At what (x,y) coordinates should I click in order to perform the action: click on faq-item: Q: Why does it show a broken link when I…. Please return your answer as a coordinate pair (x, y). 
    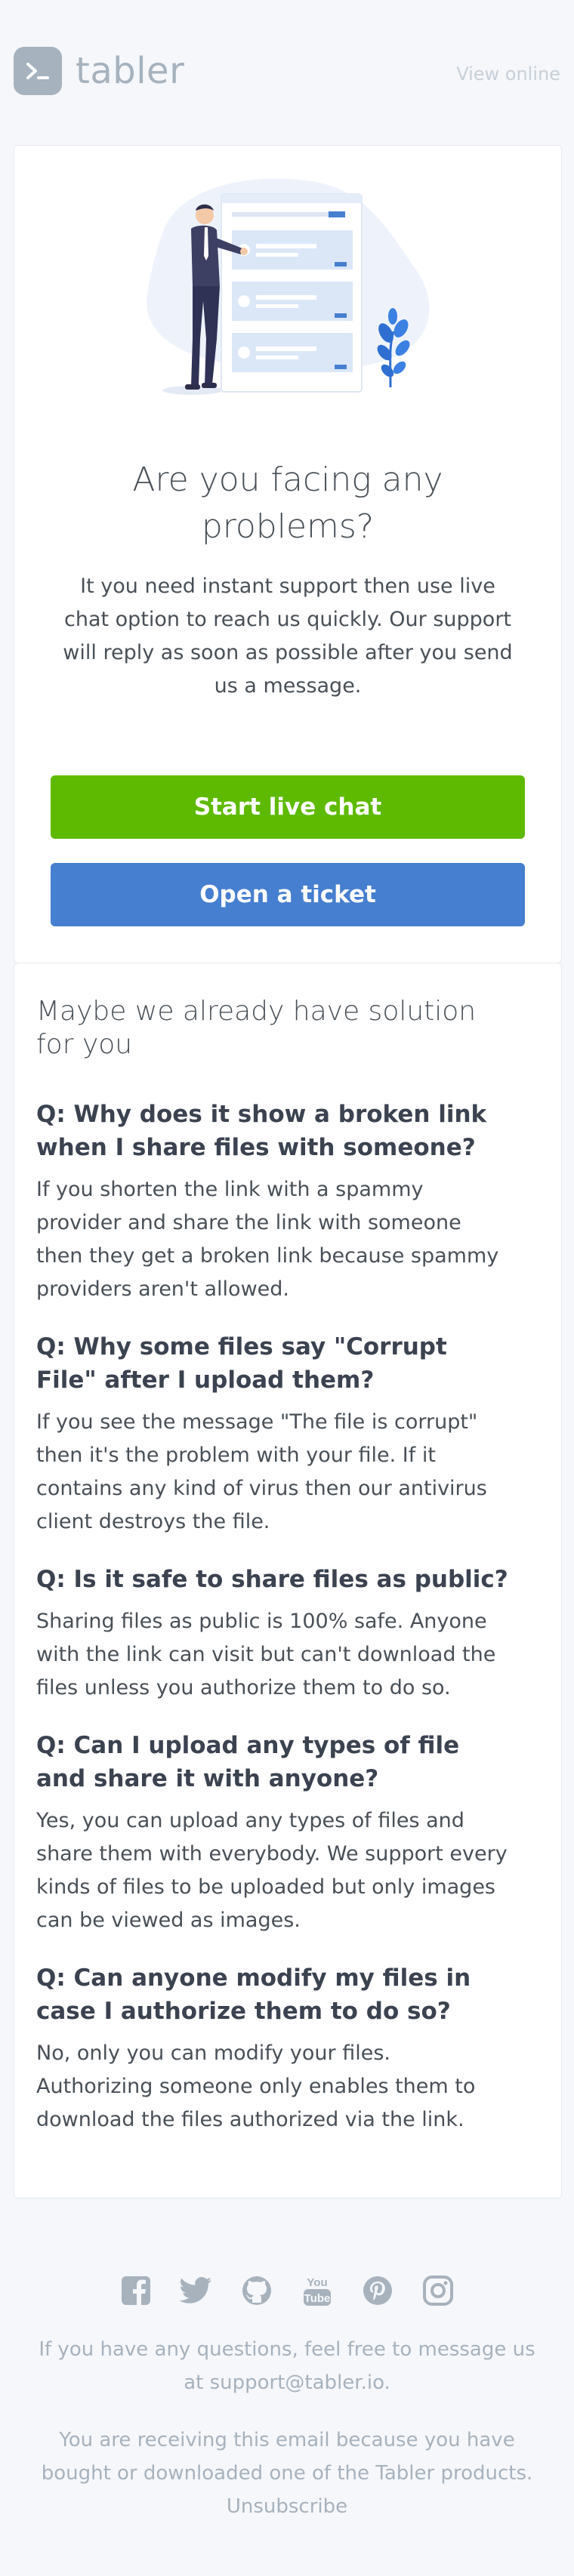
    Looking at the image, I should click on (273, 1202).